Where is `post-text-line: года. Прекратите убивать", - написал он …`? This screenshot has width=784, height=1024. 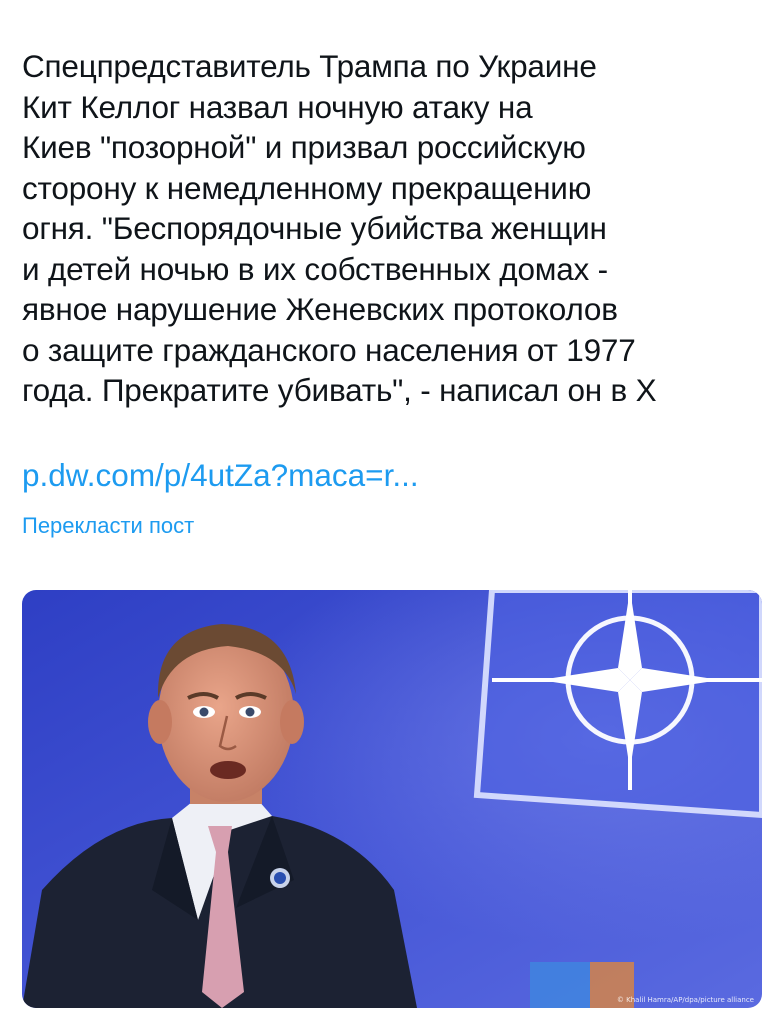
post-text-line: года. Прекратите убивать", - написал он … is located at coordinates (339, 390).